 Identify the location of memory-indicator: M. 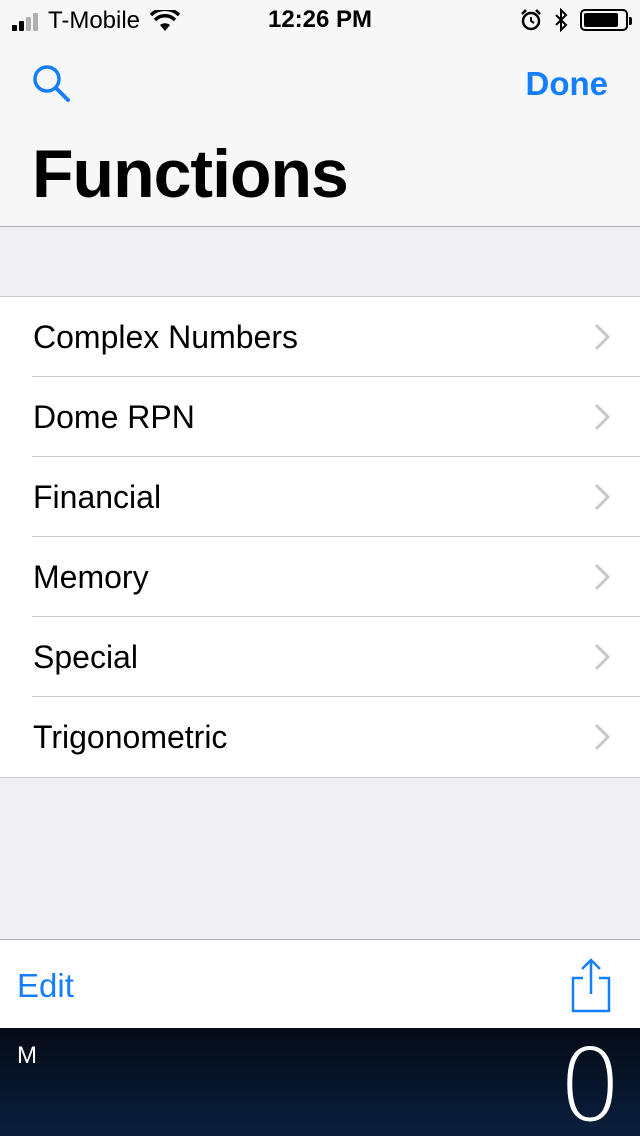
(27, 1055).